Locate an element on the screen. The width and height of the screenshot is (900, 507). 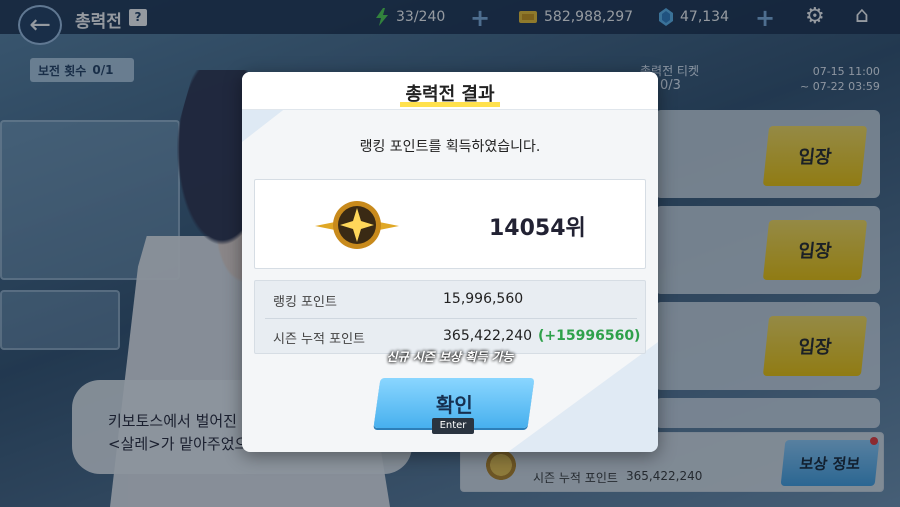
season-points-label: 시즌 누적 포인트 is located at coordinates (319, 339).